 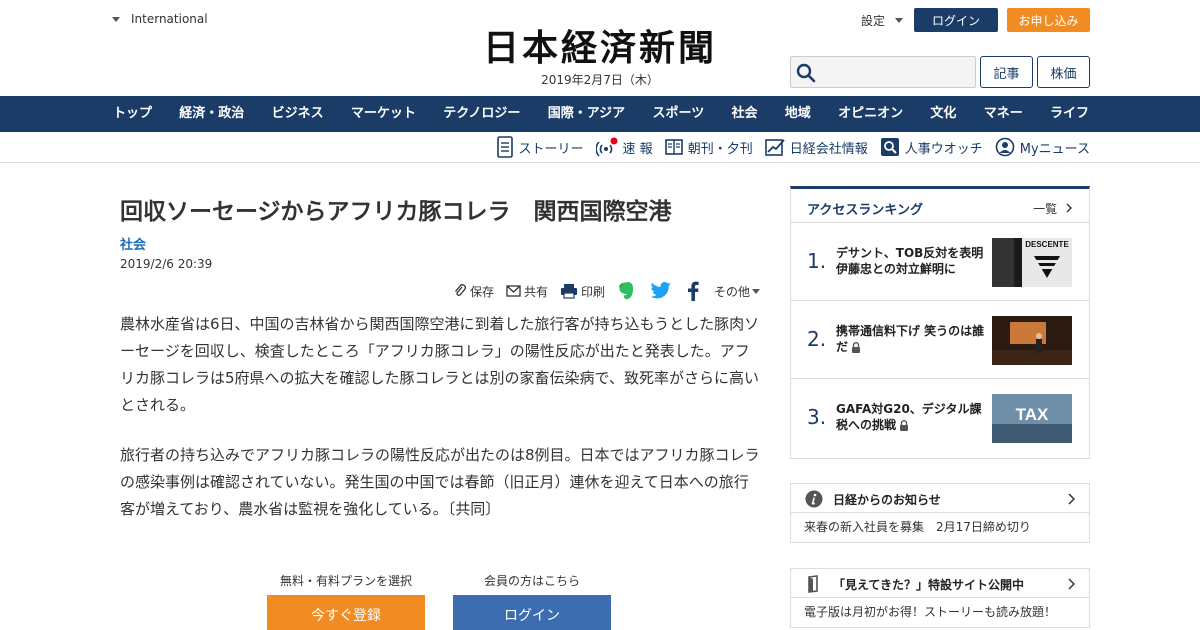 I want to click on subnav-breaking-label: 速 報, so click(x=637, y=149).